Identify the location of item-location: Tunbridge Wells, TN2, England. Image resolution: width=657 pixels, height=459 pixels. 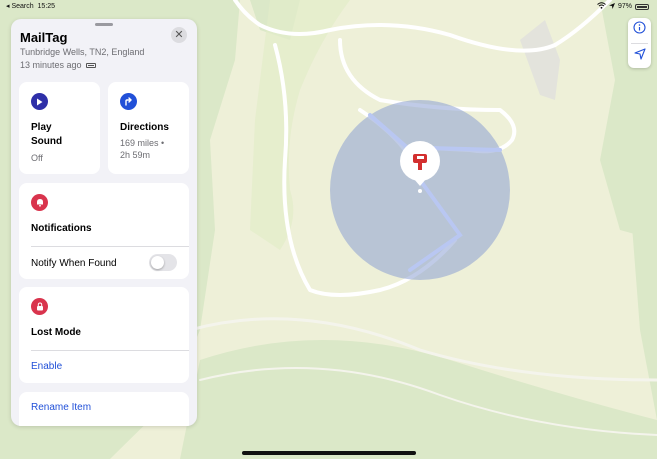
(82, 52).